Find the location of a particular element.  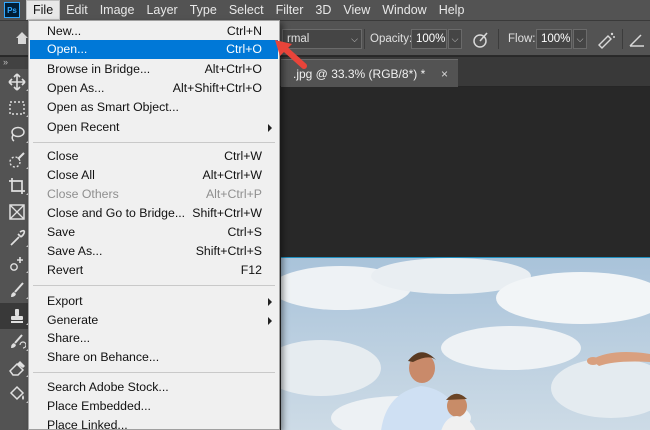

menu-3d: 3D is located at coordinates (323, 10).